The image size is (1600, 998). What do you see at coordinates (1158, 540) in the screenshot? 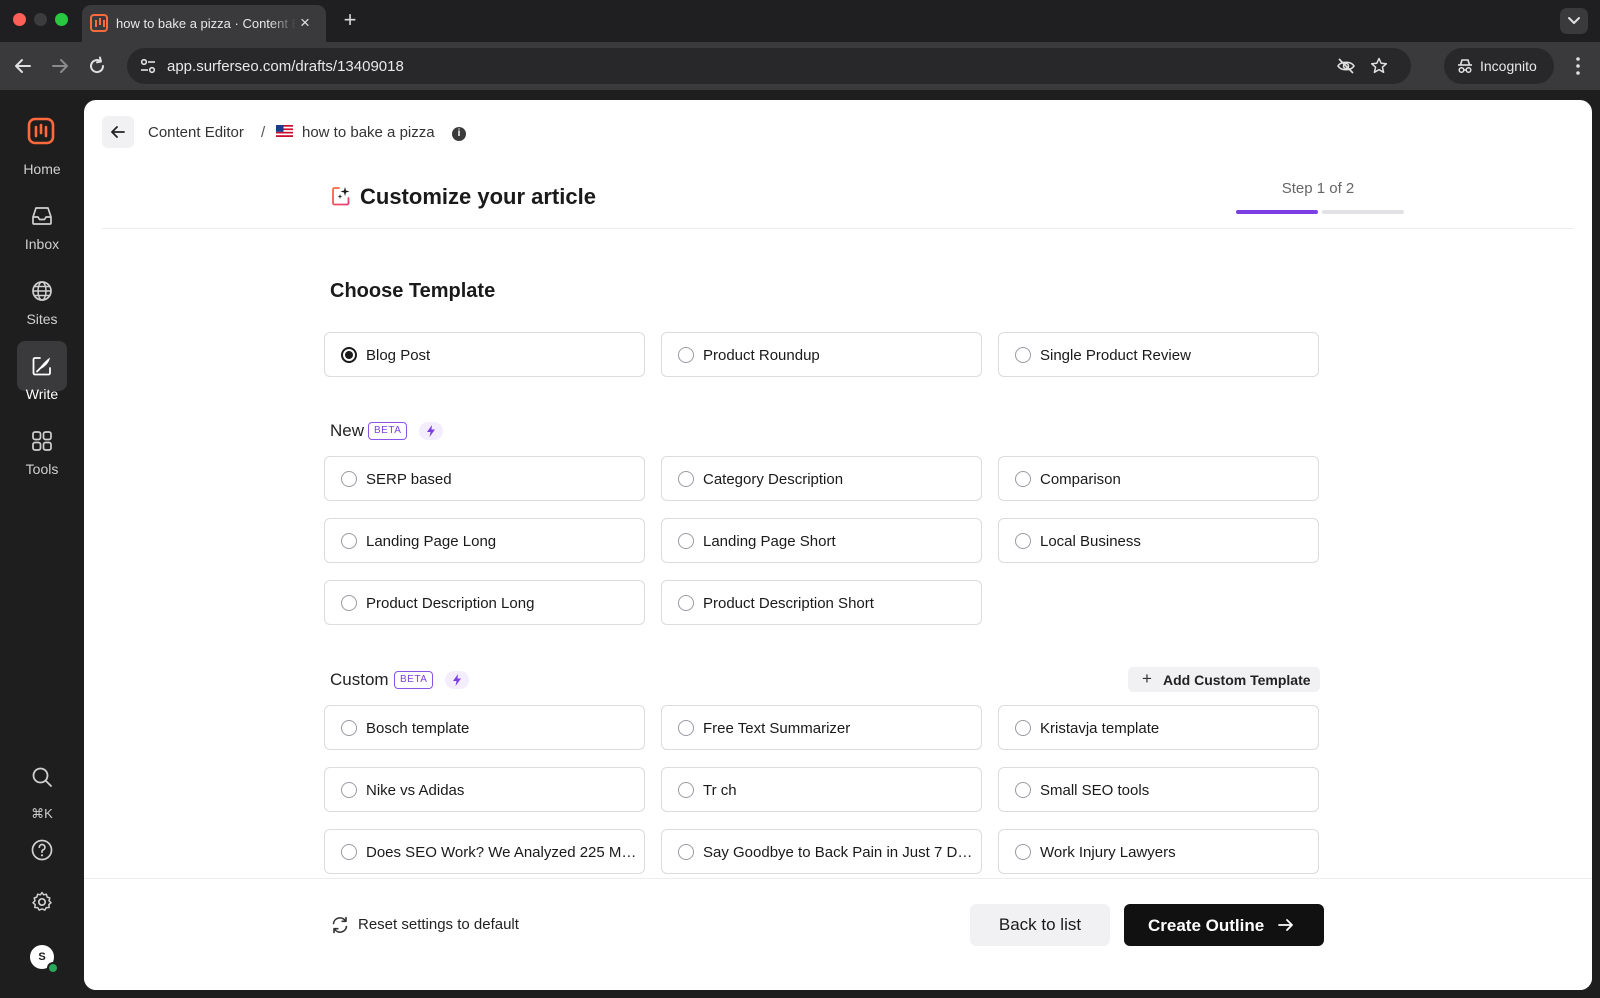
I see `template-option-local-business: Local Business` at bounding box center [1158, 540].